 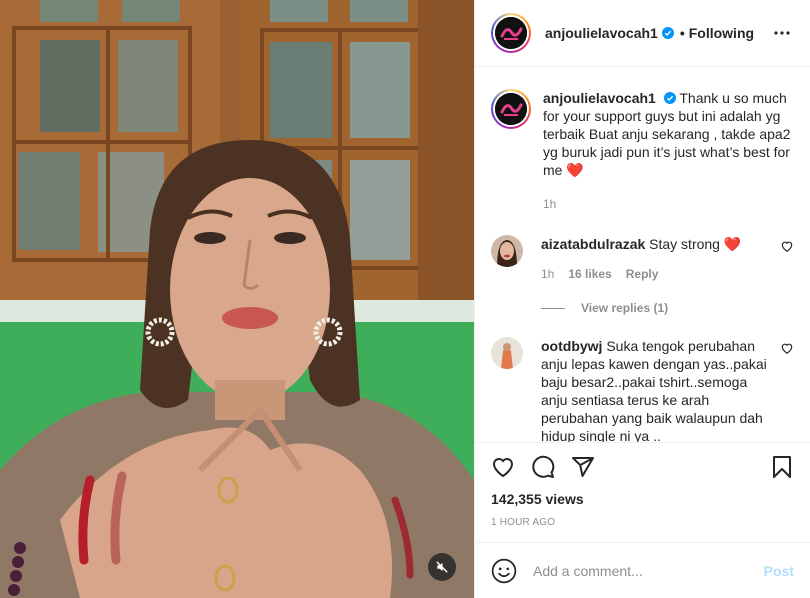 I want to click on view-count: 142,355 views, so click(x=642, y=499).